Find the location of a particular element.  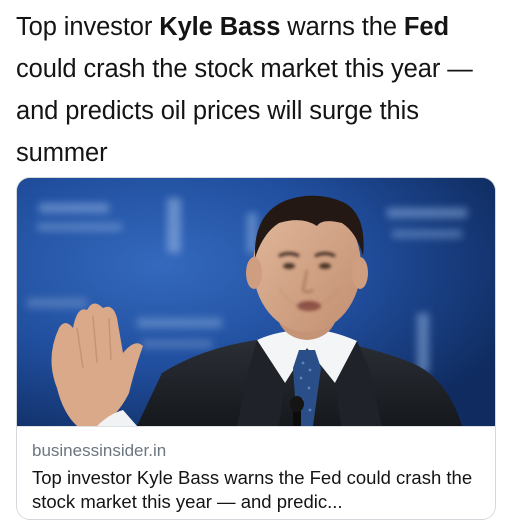

tweet-text-part: warns the is located at coordinates (342, 27).